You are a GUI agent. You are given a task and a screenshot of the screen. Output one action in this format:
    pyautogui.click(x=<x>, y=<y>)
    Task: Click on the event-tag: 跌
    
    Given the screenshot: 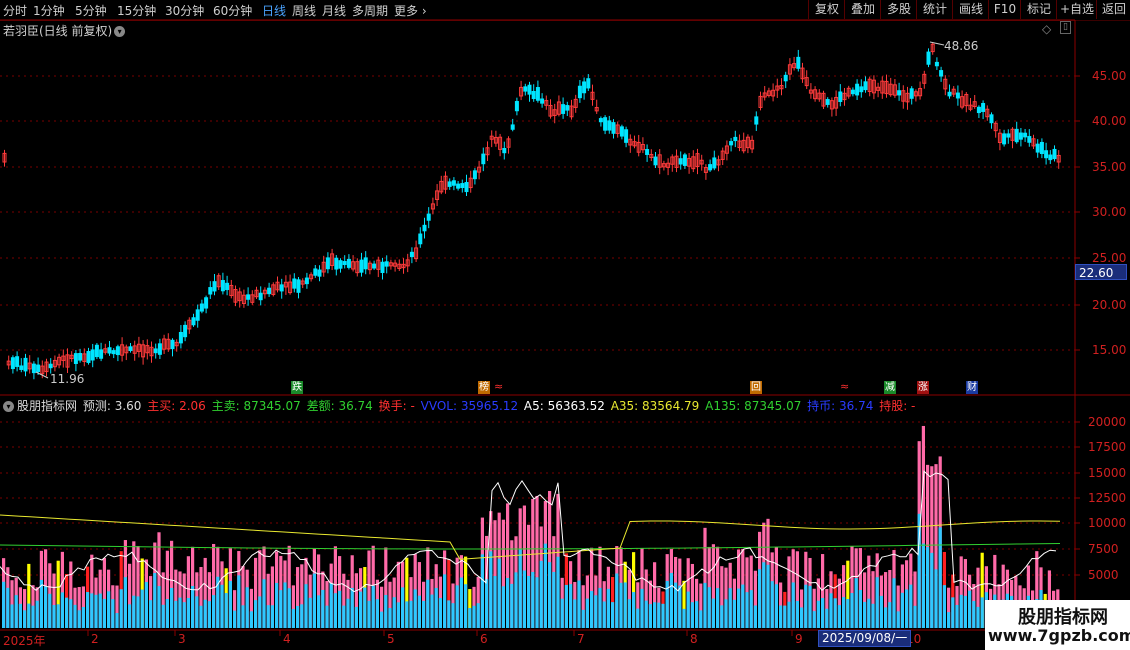 What is the action you would take?
    pyautogui.click(x=297, y=387)
    